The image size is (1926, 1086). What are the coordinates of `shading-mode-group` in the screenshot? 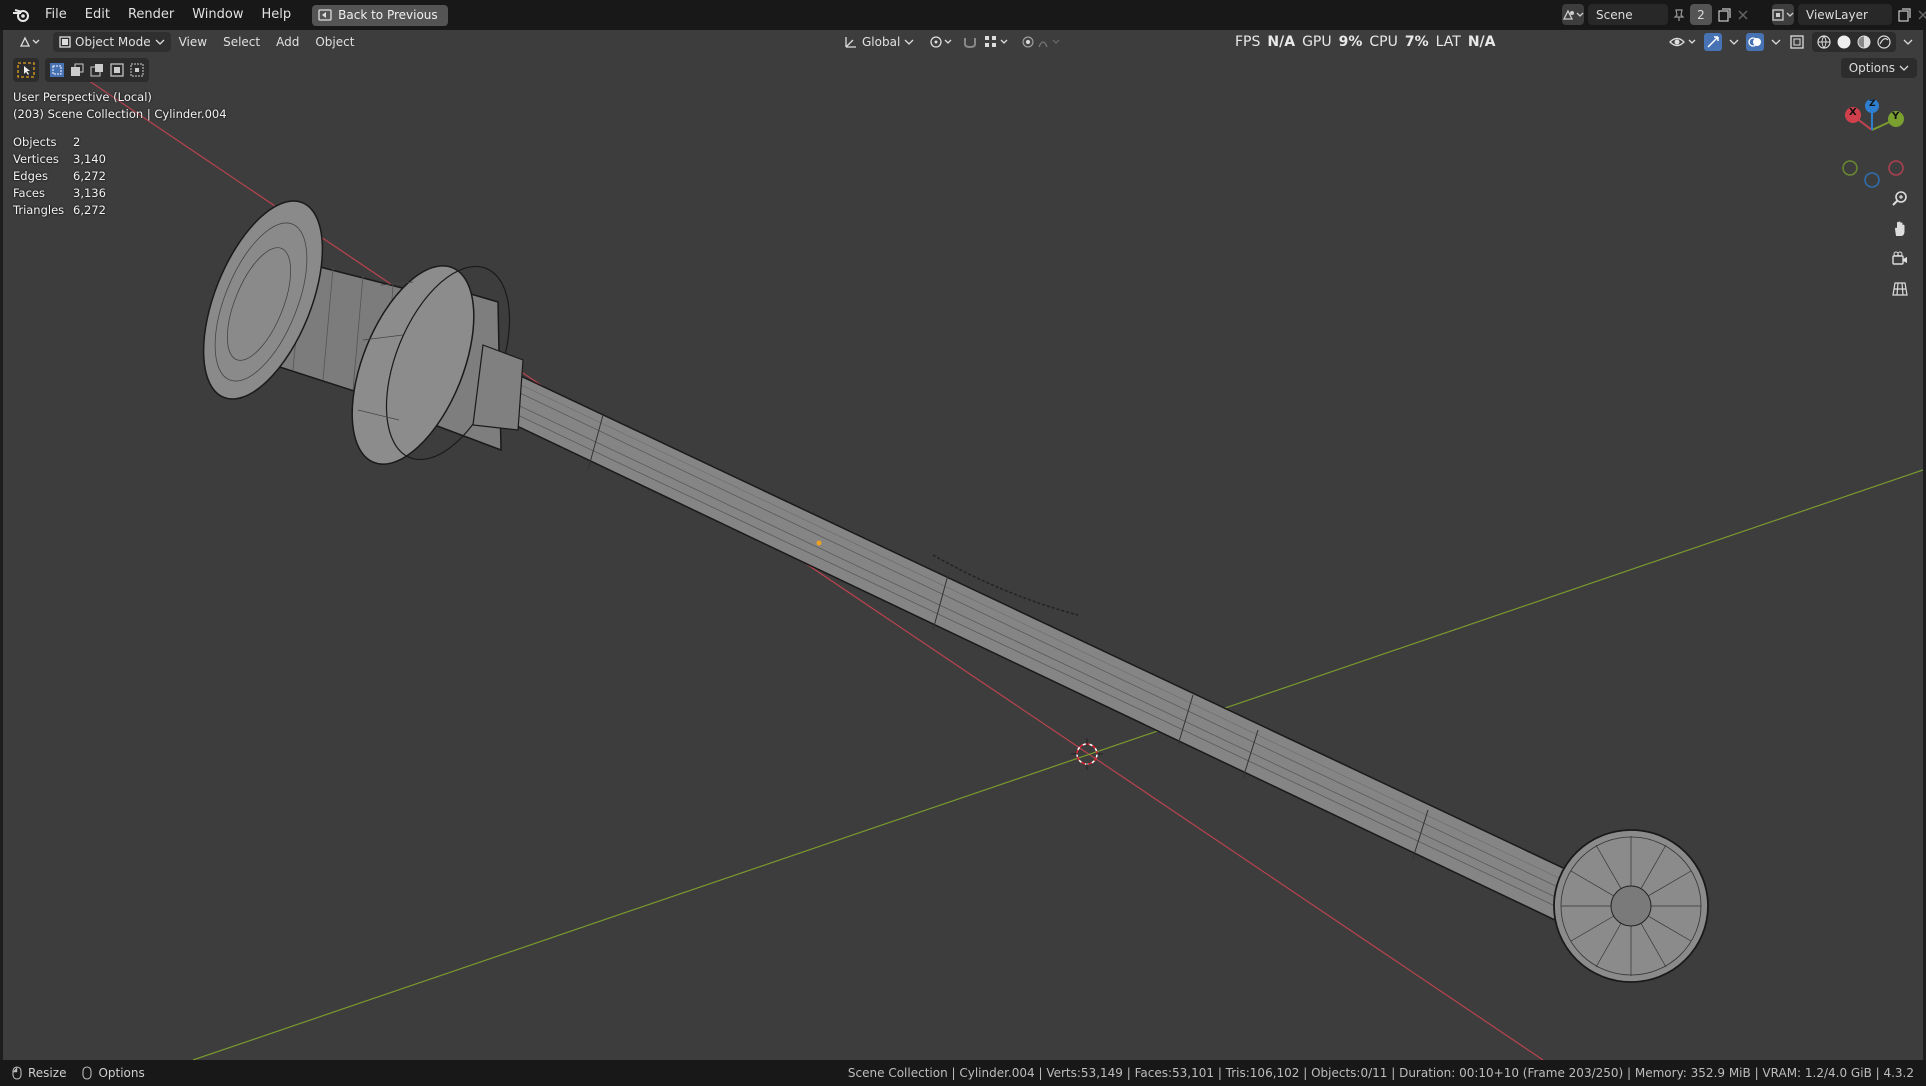 It's located at (1854, 42).